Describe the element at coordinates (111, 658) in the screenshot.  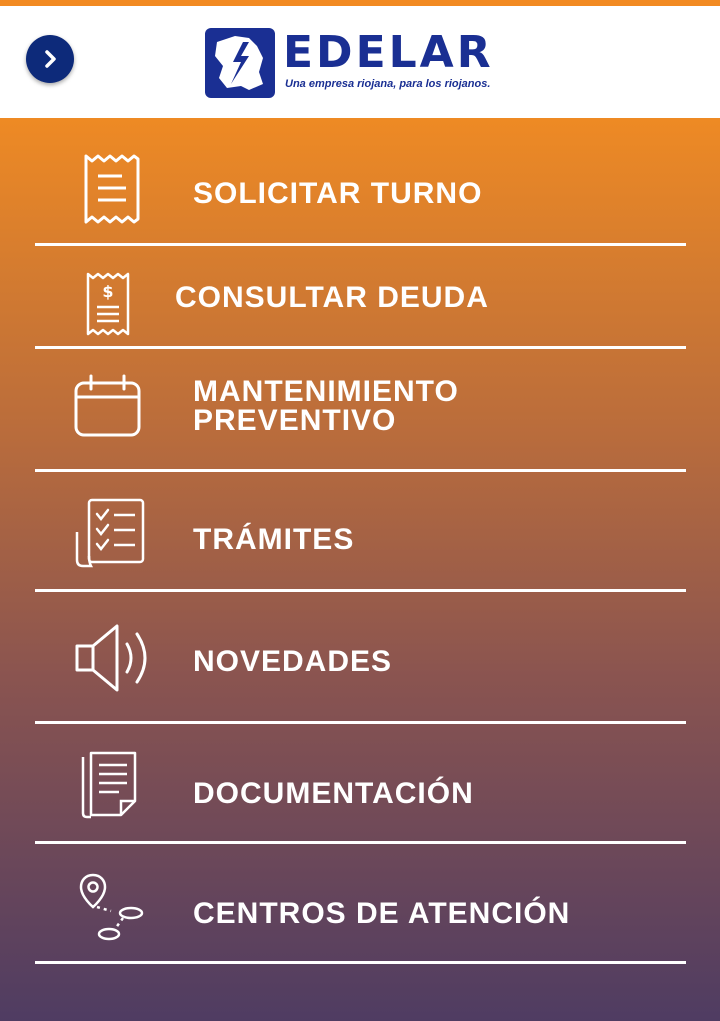
I see `speaker-icon` at that location.